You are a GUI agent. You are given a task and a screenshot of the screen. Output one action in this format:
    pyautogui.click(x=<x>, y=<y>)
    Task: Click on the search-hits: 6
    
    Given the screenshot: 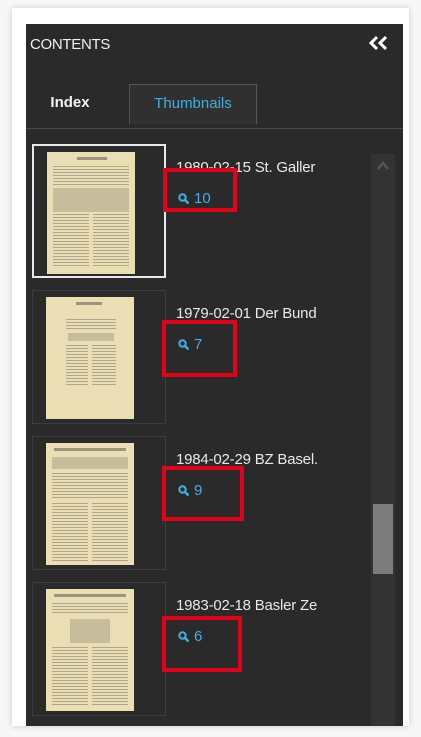 What is the action you would take?
    pyautogui.click(x=190, y=638)
    